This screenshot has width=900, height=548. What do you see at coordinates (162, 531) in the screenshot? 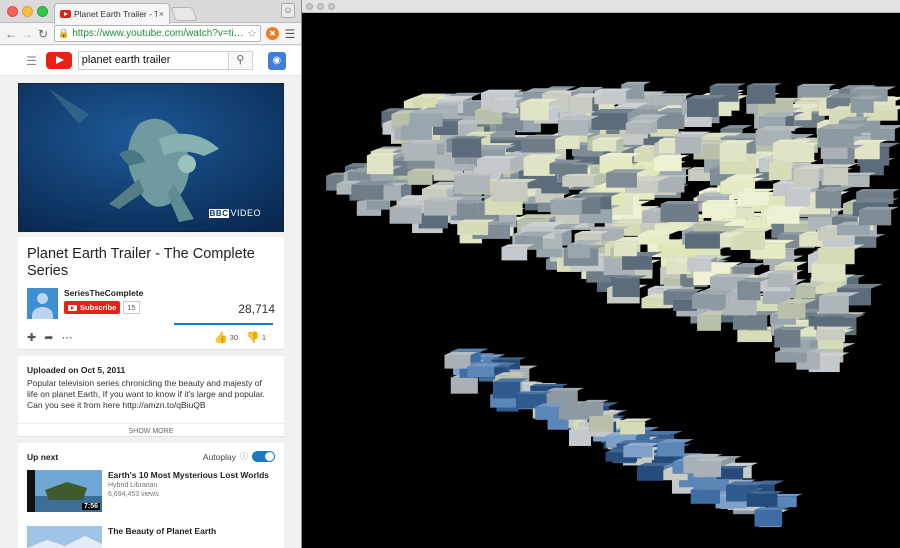
I see `up-next-title: The Beauty of Planet Earth` at bounding box center [162, 531].